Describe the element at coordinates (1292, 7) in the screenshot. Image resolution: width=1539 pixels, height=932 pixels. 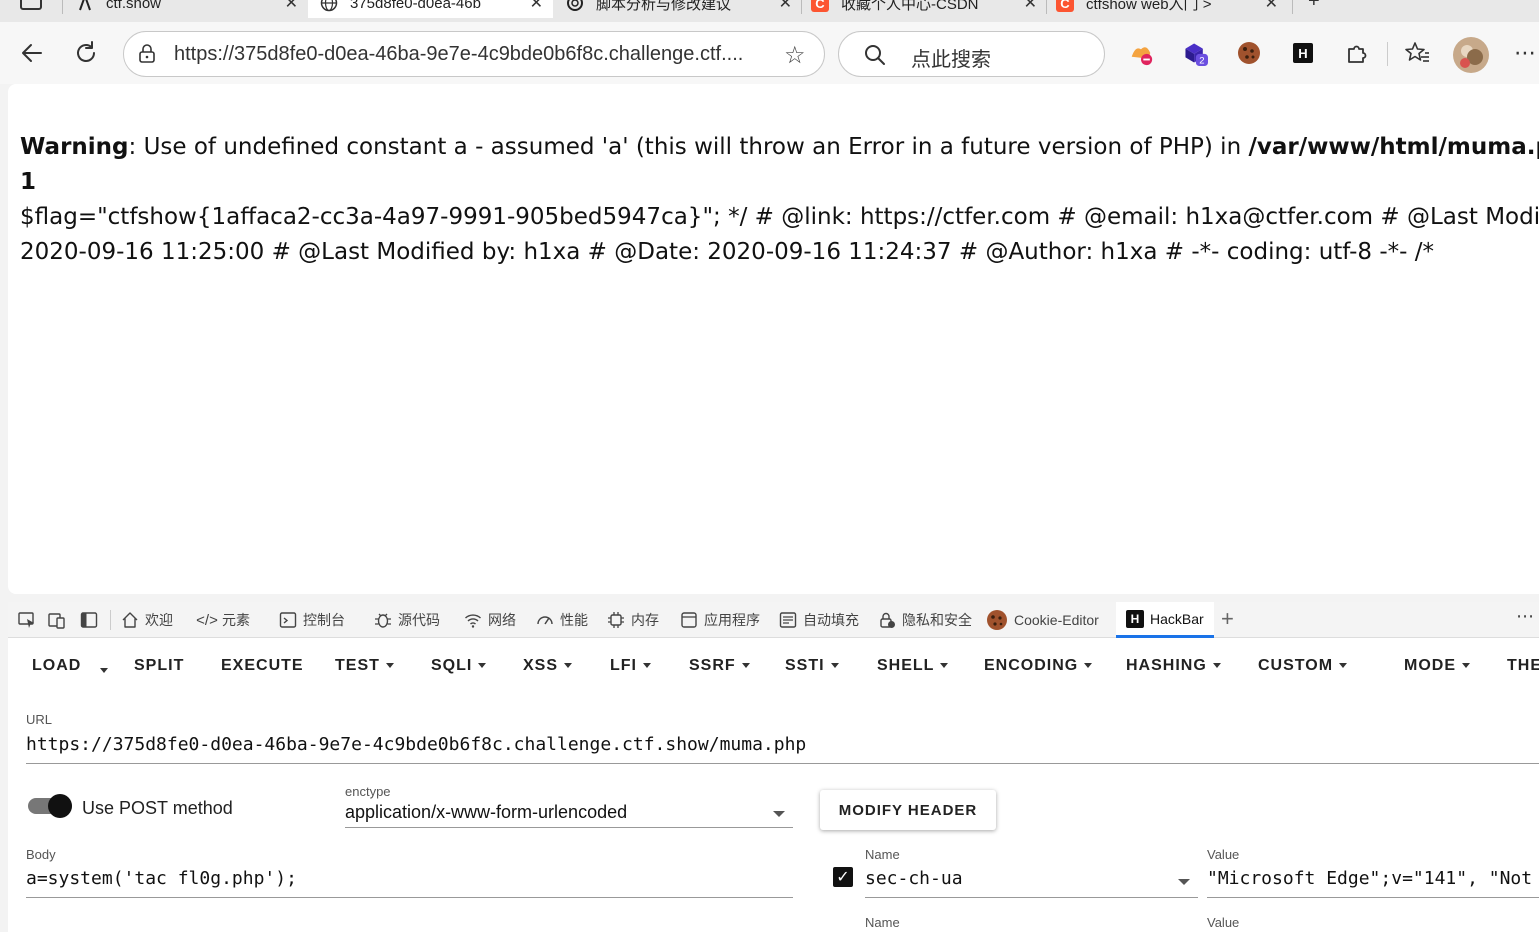
I see `tab-separator` at that location.